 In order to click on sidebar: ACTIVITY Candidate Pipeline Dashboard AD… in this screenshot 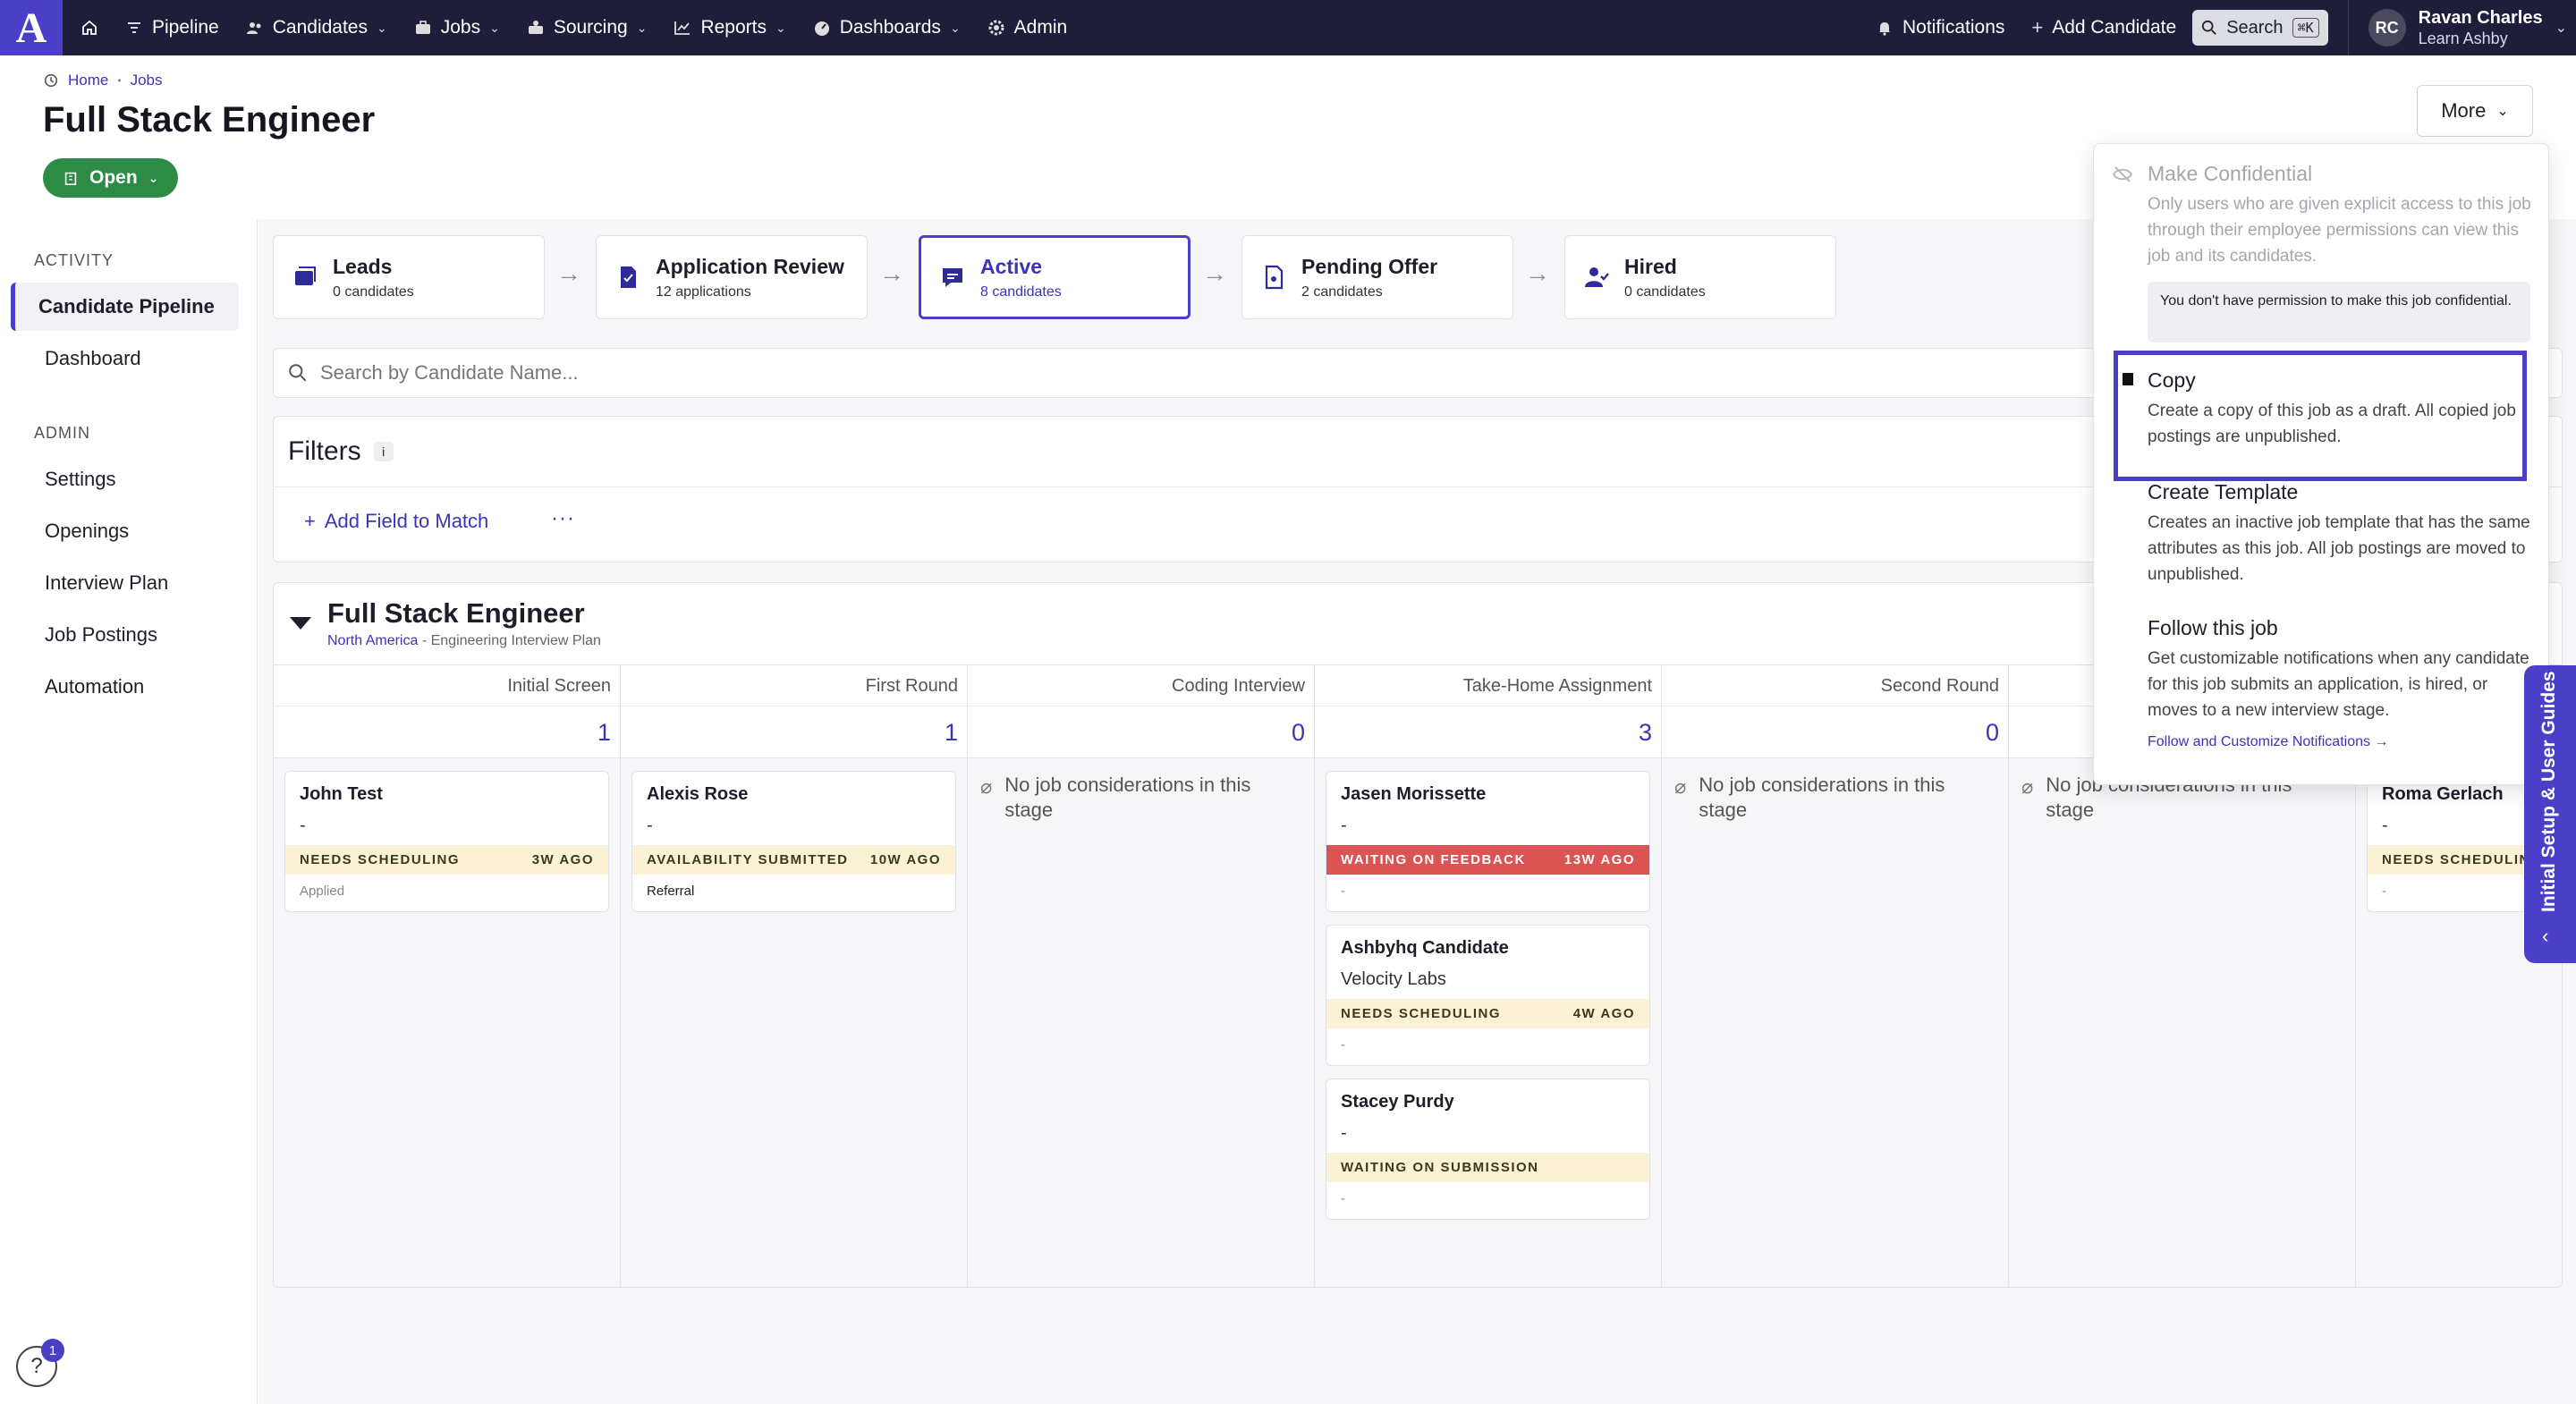, I will do `click(129, 812)`.